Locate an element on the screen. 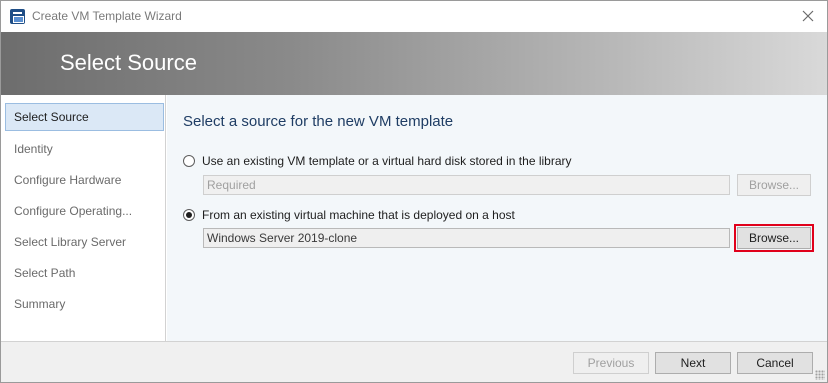 The width and height of the screenshot is (828, 383). nav-item-select-path: Select Path is located at coordinates (84, 273).